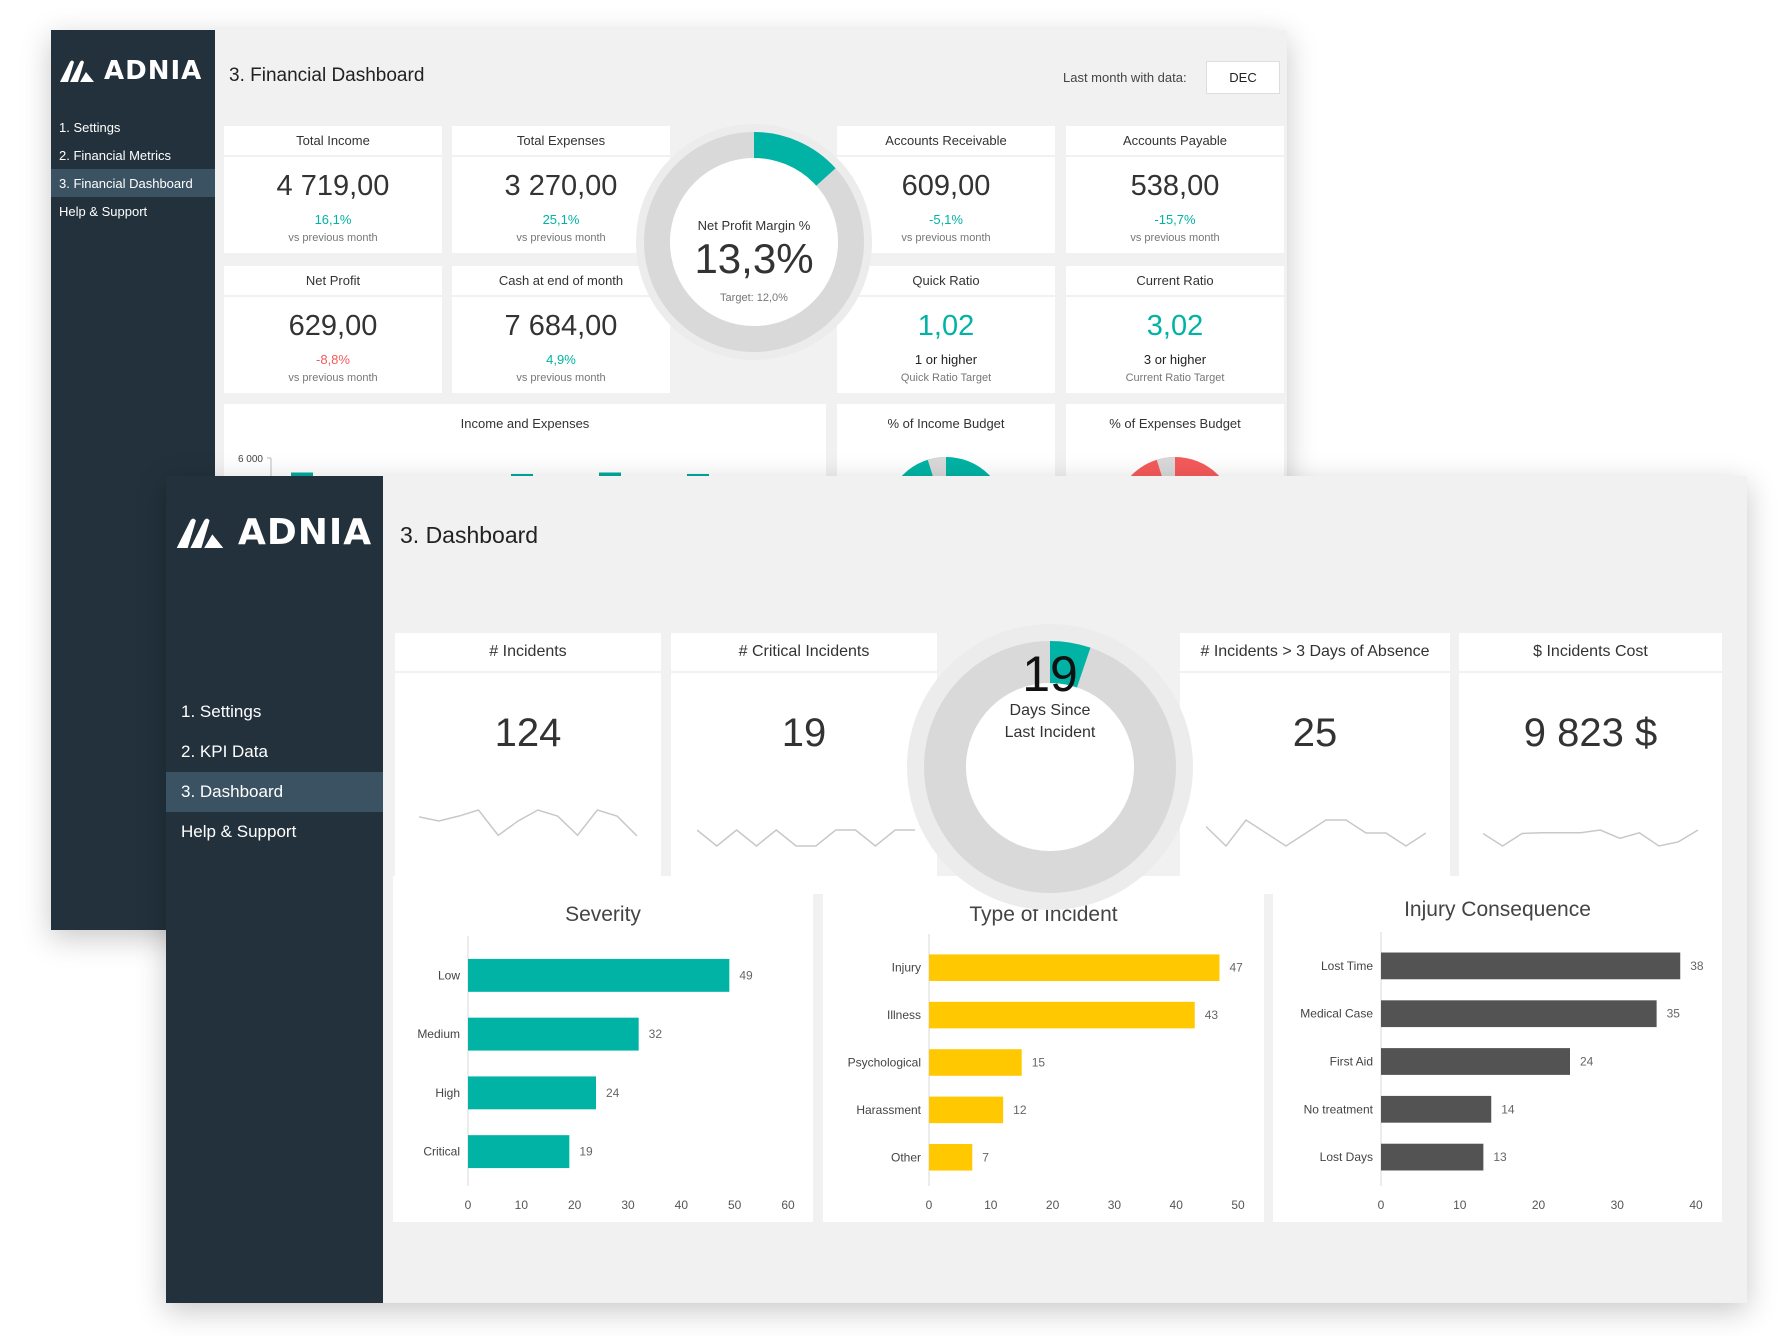 This screenshot has width=1778, height=1336. I want to click on kpi-title: Net Profit, so click(333, 281).